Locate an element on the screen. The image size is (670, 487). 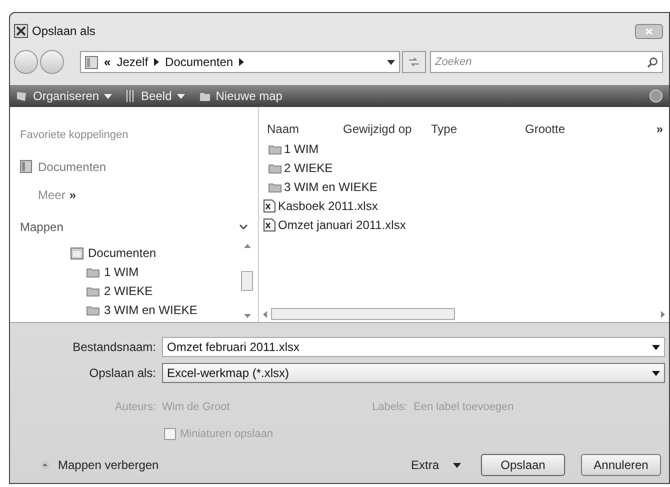
file-item: 1 WIM is located at coordinates (301, 149).